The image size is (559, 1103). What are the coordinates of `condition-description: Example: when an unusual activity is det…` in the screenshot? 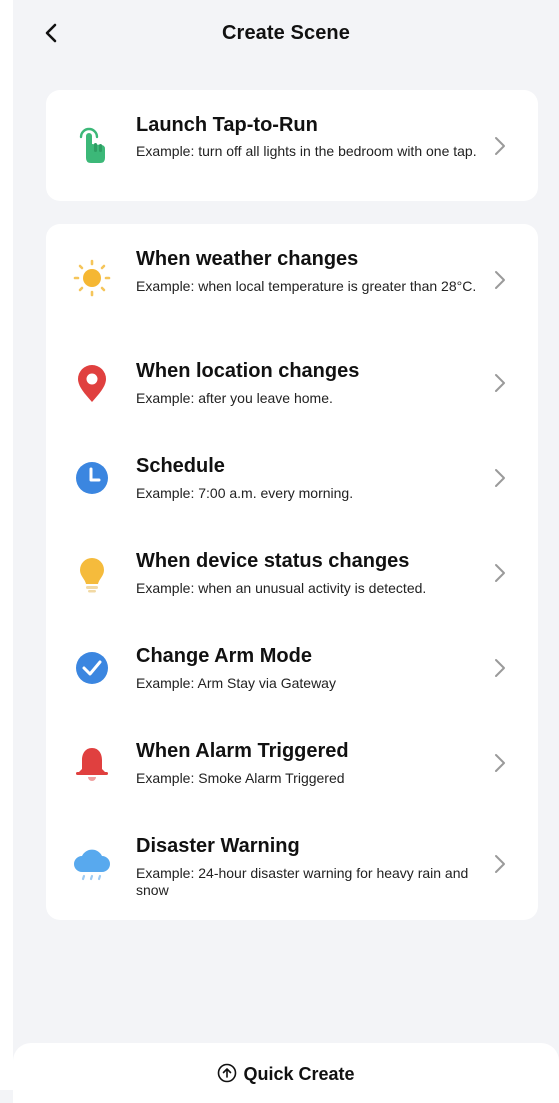 It's located at (281, 588).